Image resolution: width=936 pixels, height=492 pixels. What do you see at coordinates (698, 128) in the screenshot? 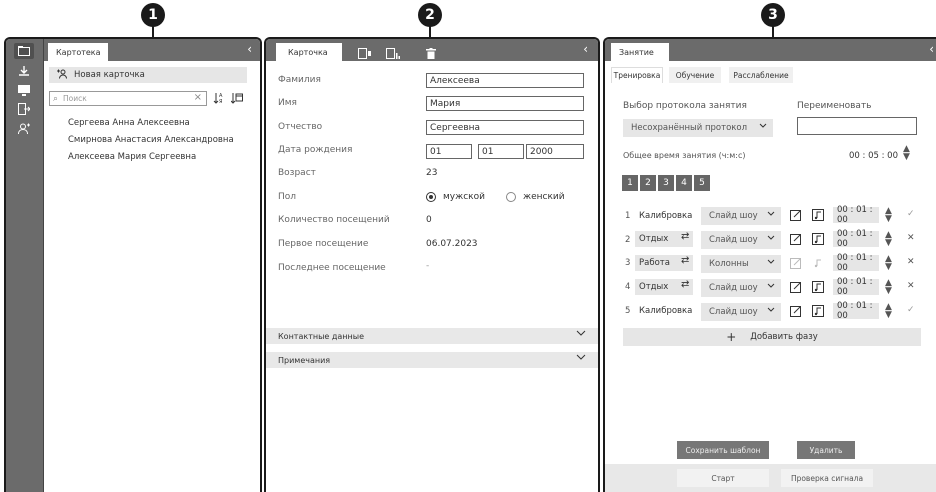
I see `protocol-select: Несохранённый протокол` at bounding box center [698, 128].